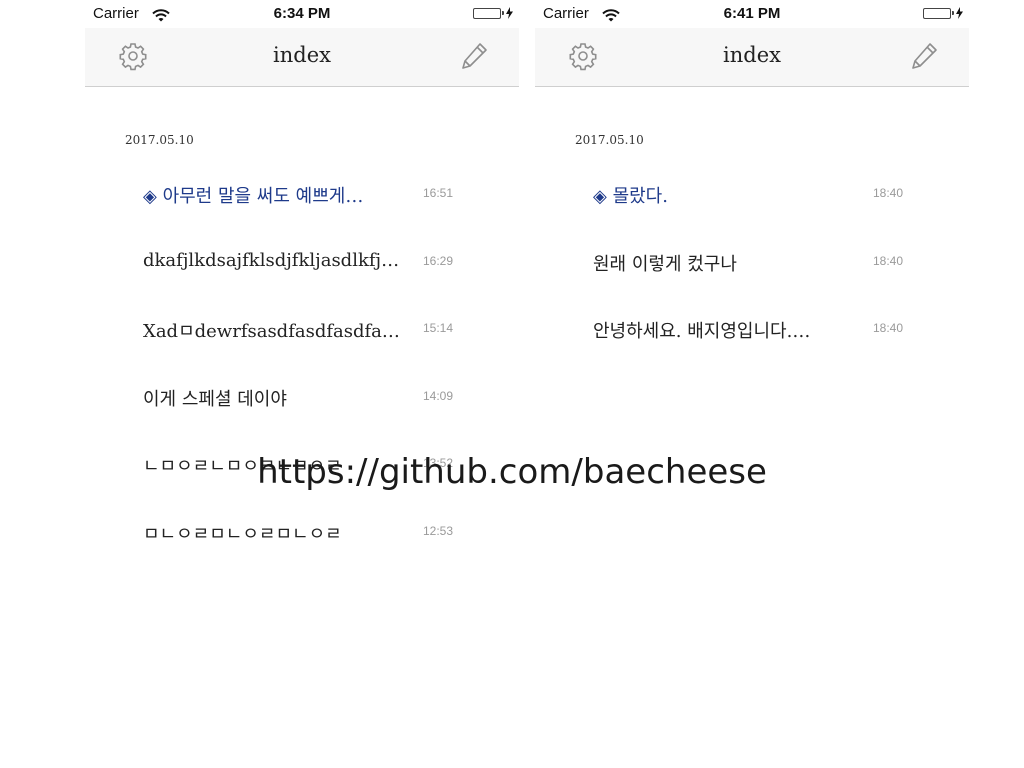 The height and width of the screenshot is (768, 1024). I want to click on memo-time: 15:14, so click(437, 328).